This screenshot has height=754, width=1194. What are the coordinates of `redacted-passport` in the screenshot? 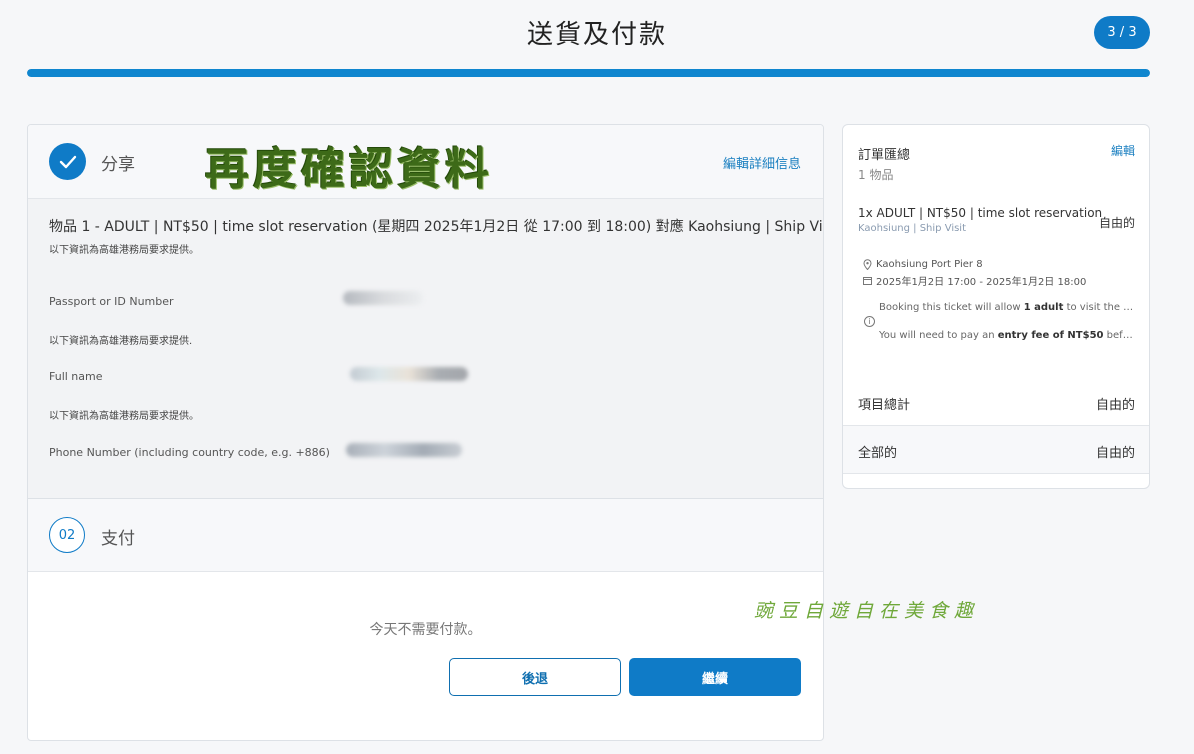 It's located at (383, 298).